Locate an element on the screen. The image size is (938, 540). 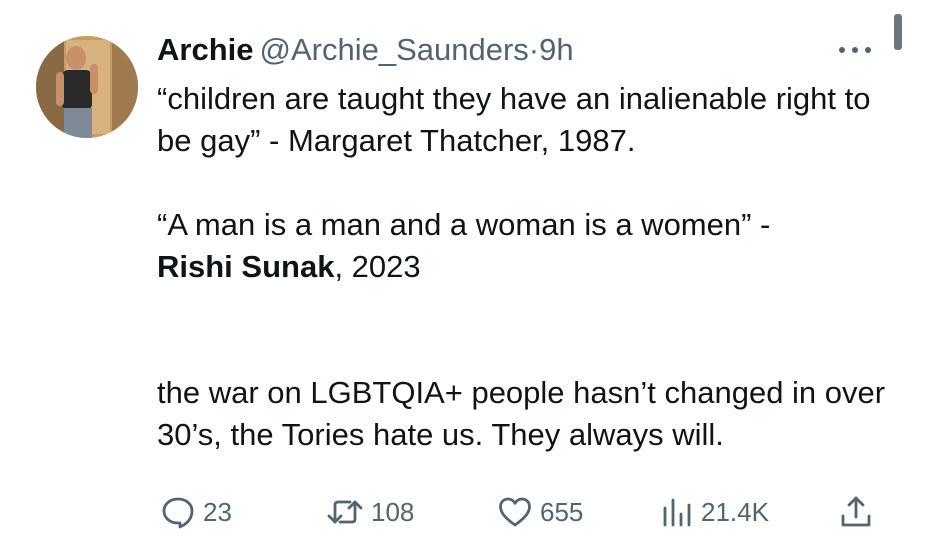
user-handle: @Archie_Saunders is located at coordinates (393, 49).